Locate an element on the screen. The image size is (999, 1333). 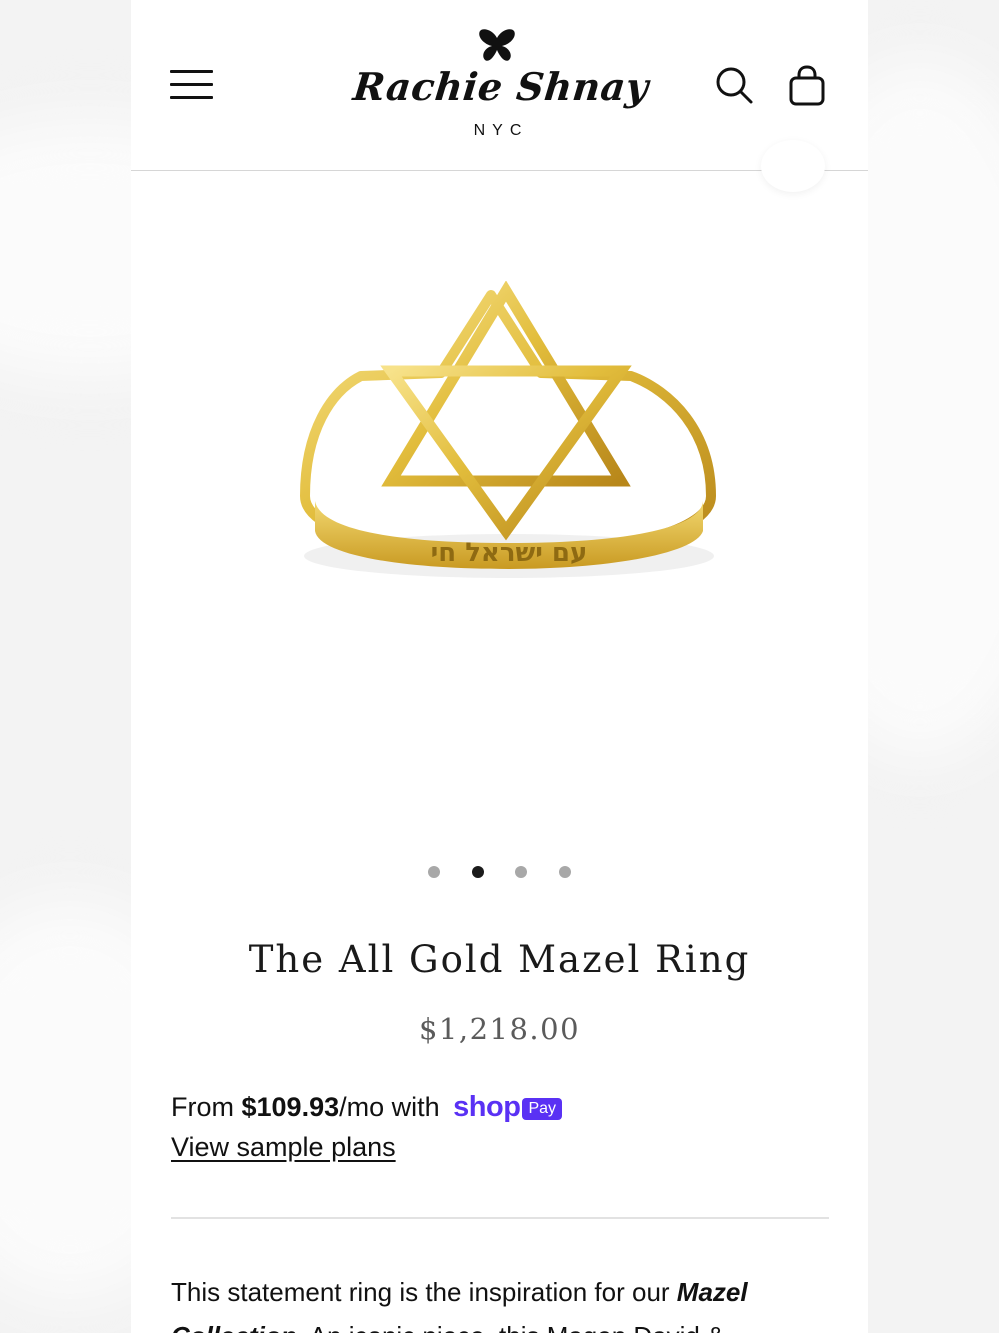
brand-name: Rachie Shnay is located at coordinates (501, 86).